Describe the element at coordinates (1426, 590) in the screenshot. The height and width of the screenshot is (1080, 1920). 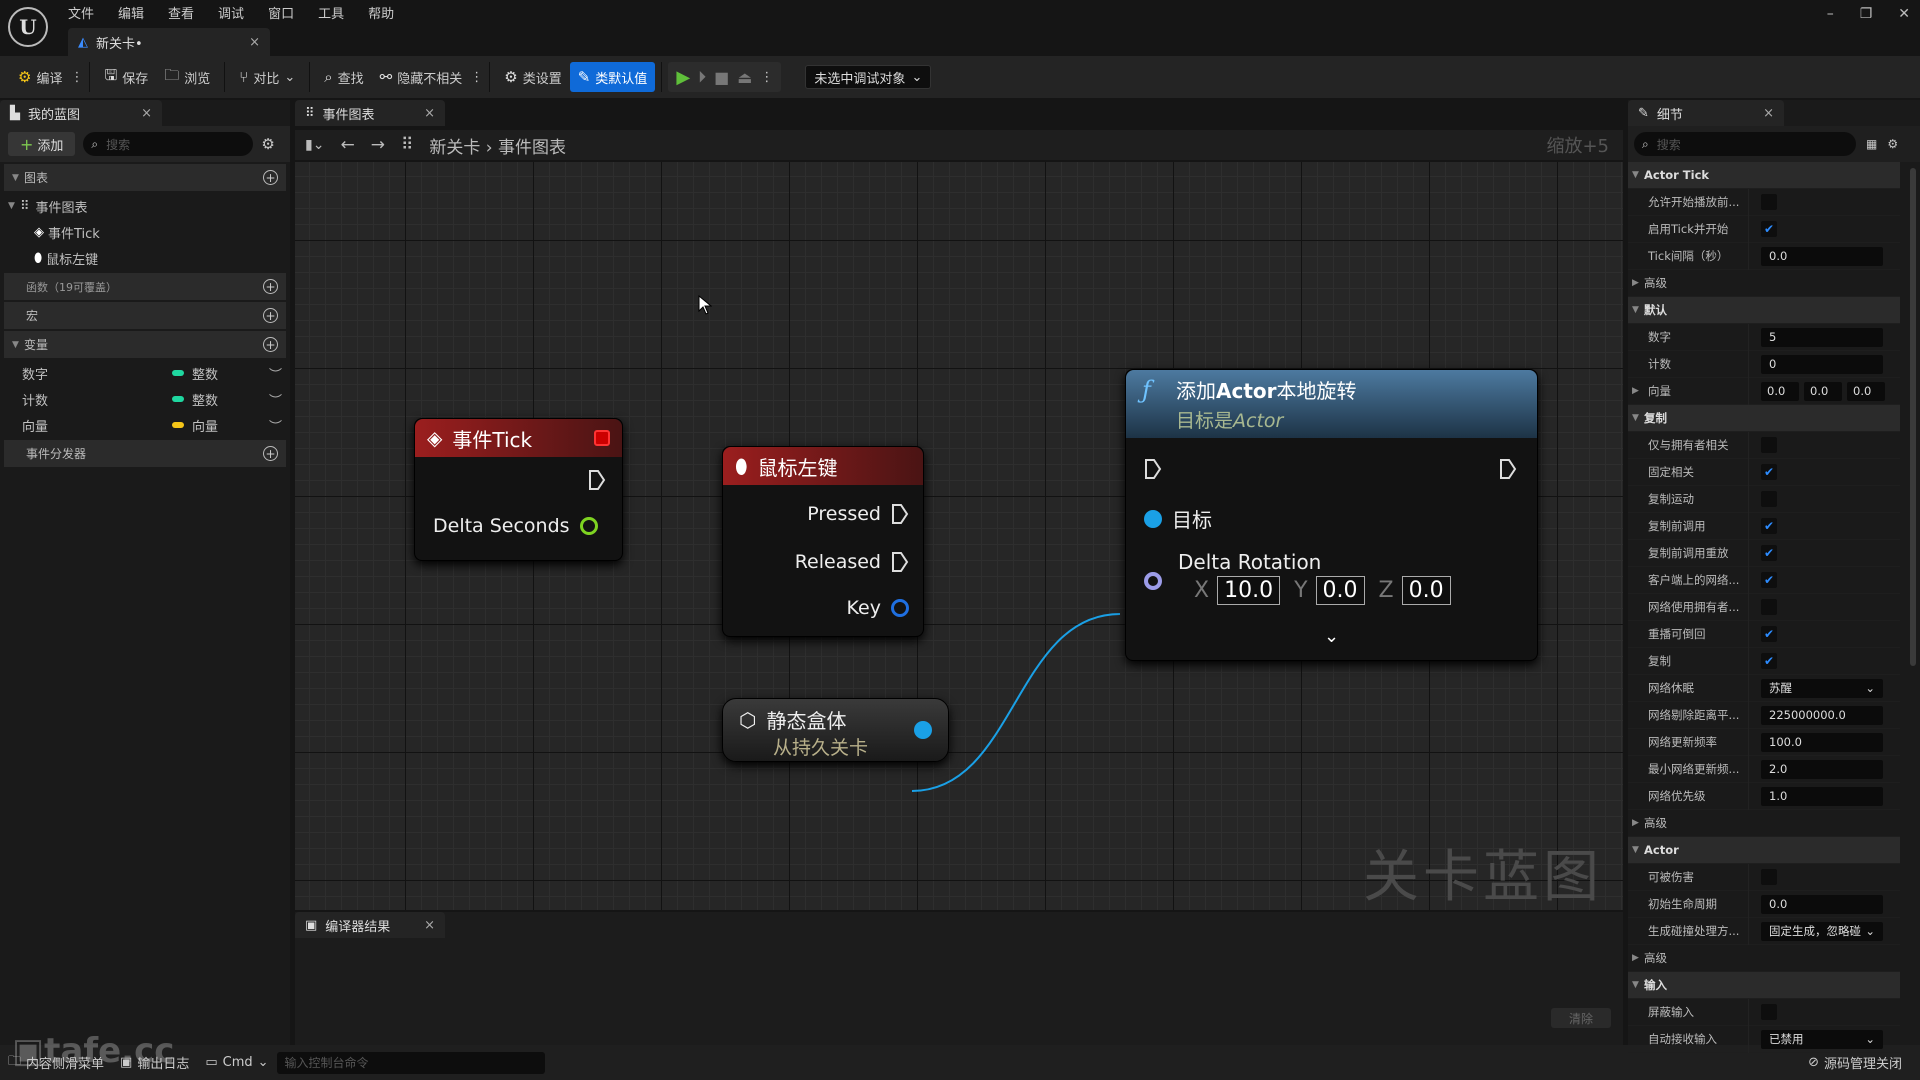
I see `rotation-z-input: 0.0` at that location.